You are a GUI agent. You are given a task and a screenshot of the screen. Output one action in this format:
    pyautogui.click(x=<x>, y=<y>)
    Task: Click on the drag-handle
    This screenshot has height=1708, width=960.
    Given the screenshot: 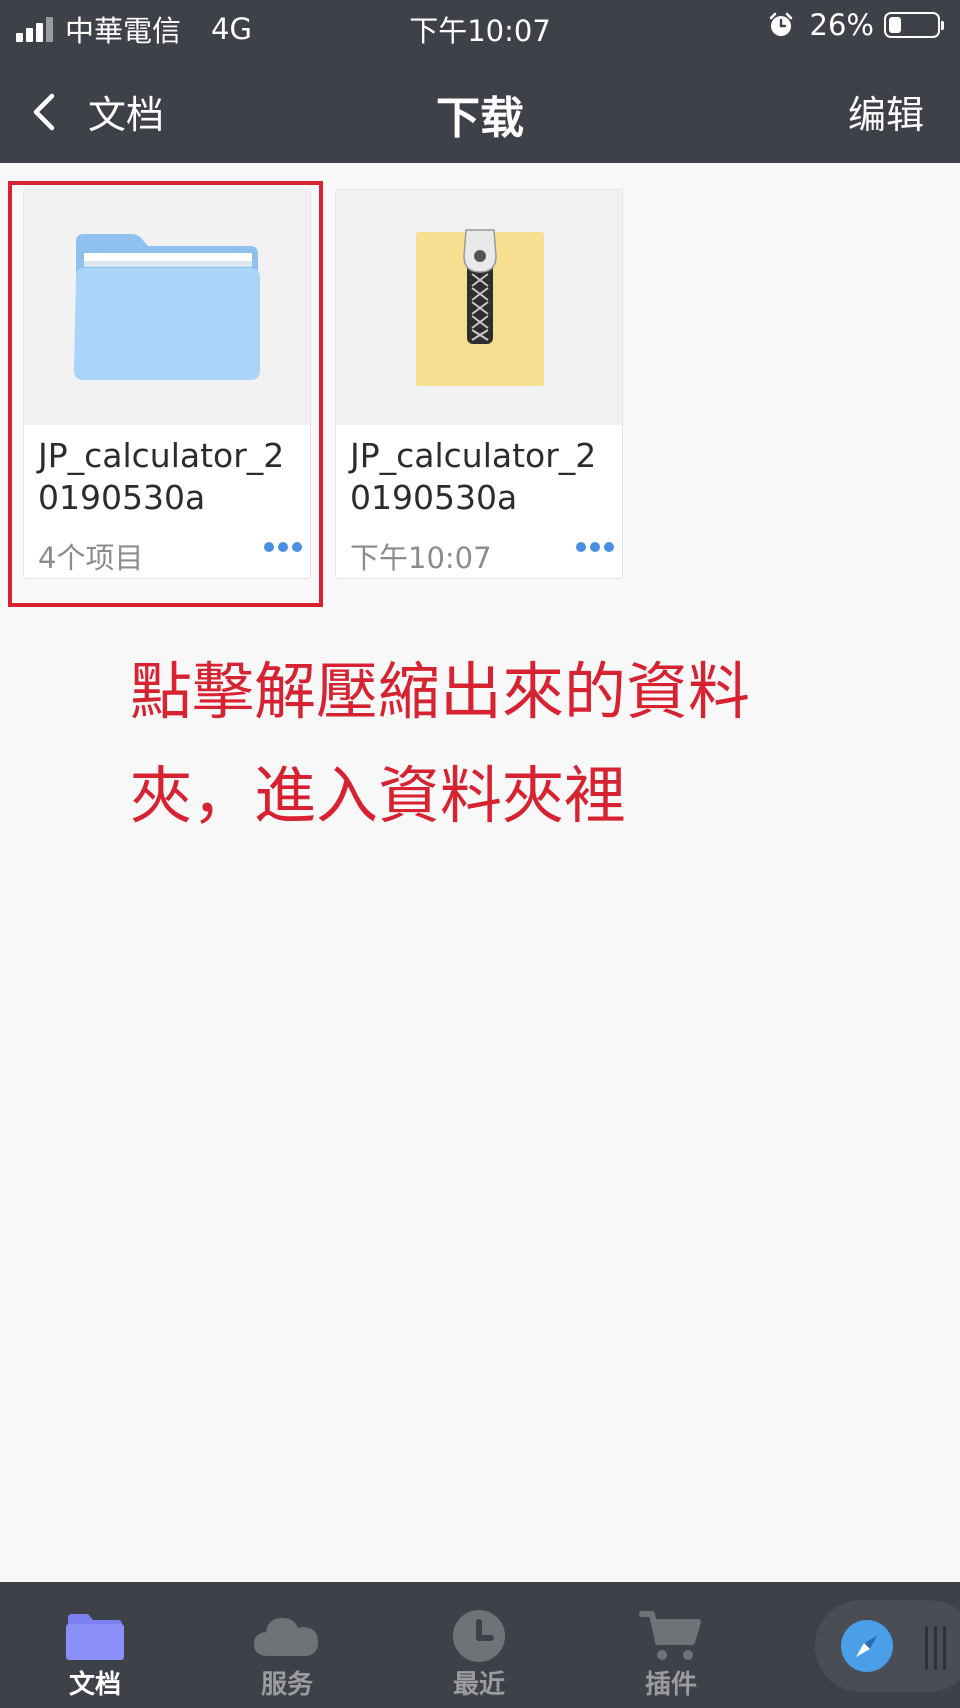 What is the action you would take?
    pyautogui.click(x=935, y=1648)
    